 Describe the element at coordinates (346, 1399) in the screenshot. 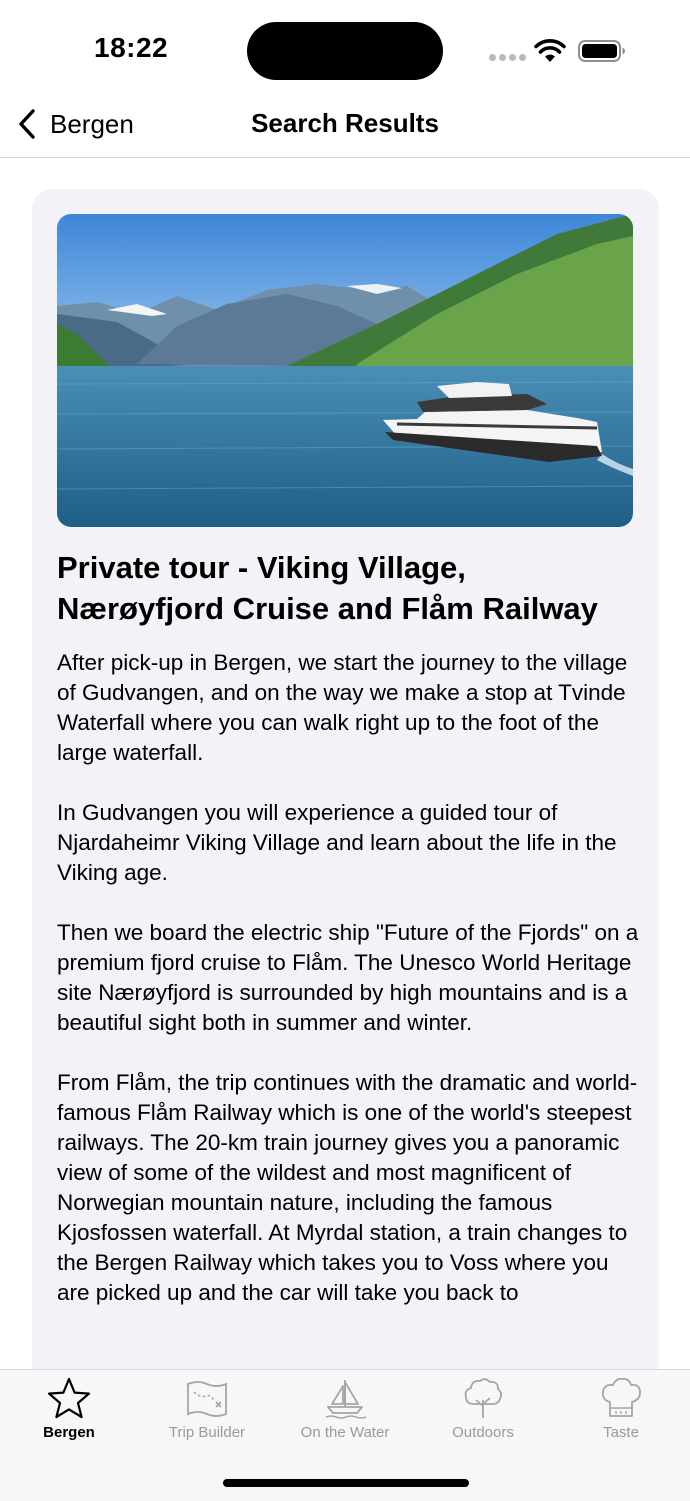

I see `sailboat-icon` at that location.